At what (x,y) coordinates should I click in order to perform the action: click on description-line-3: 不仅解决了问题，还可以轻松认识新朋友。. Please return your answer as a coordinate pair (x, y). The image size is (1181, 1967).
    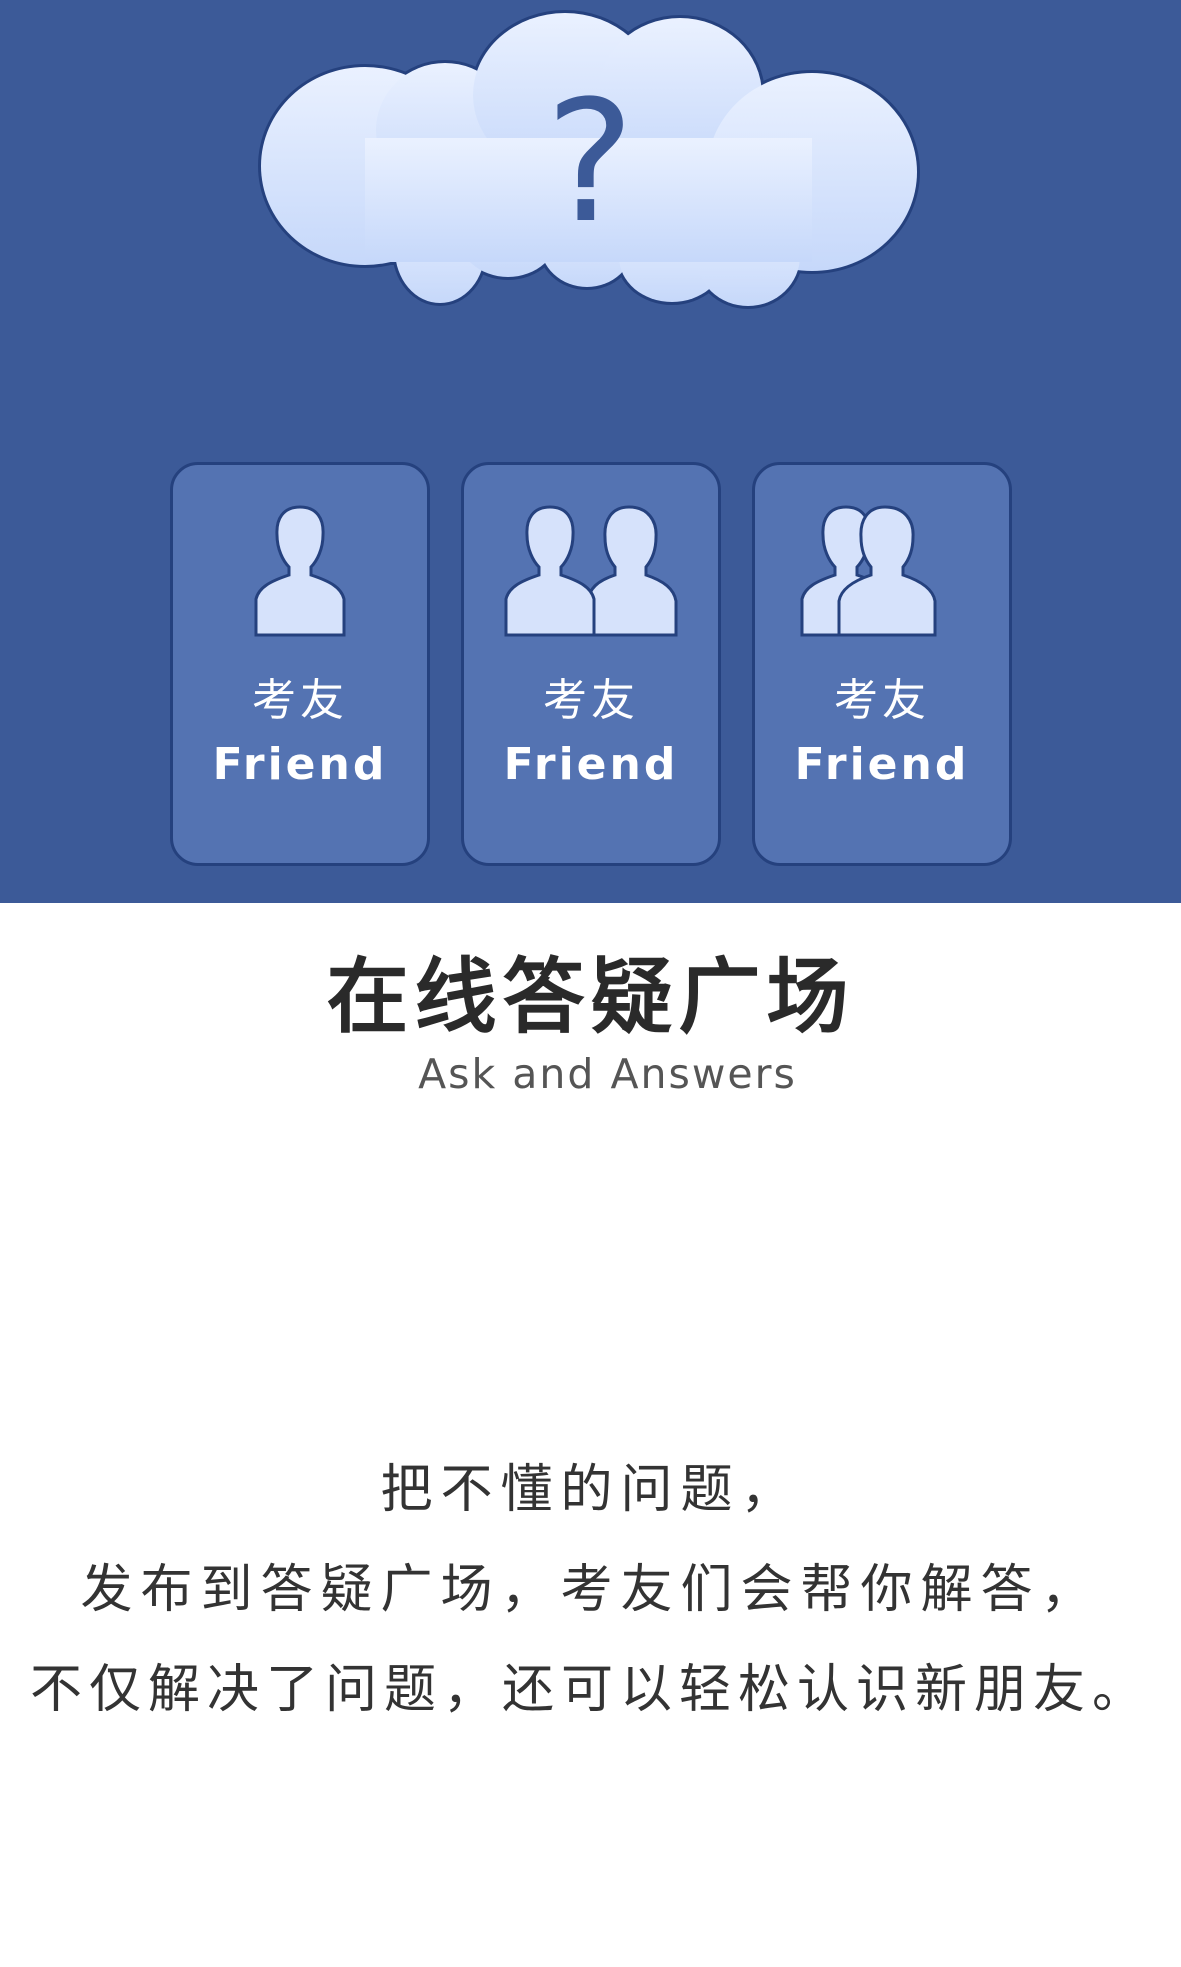
    Looking at the image, I should click on (590, 1690).